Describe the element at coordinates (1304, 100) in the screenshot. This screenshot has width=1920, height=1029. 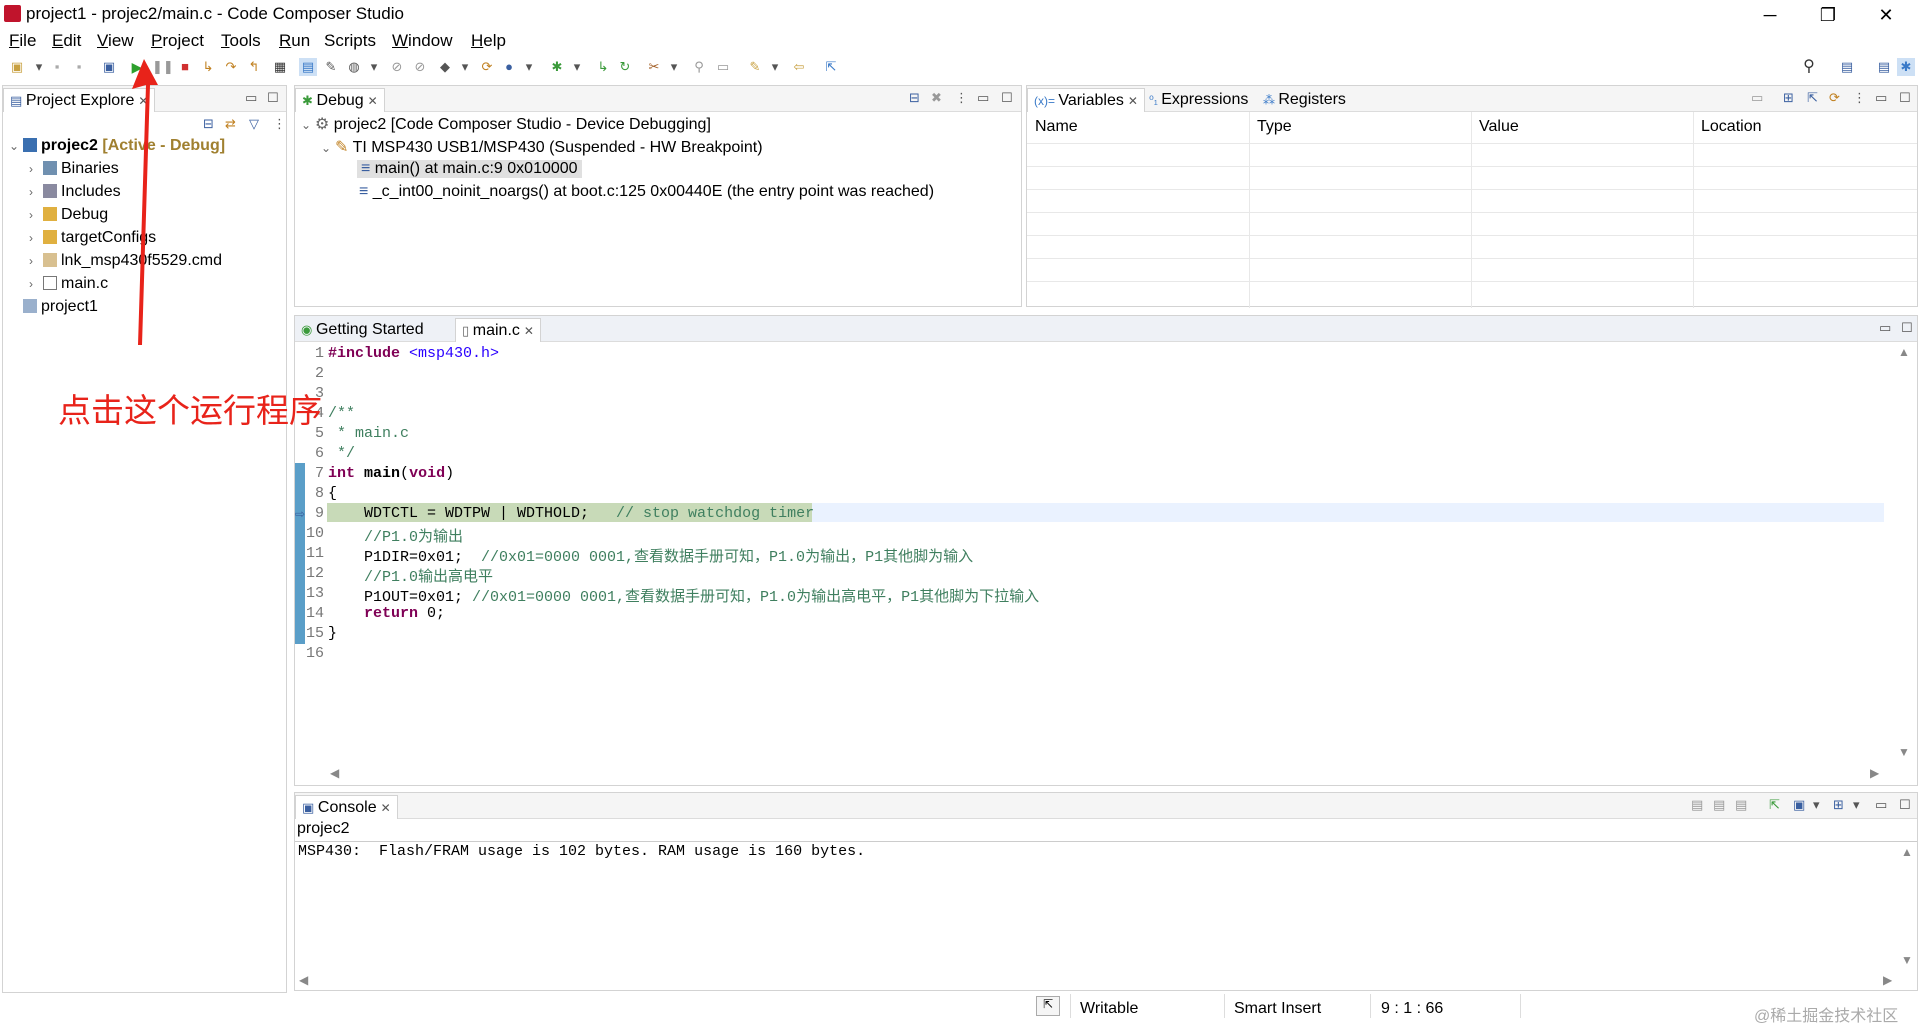
I see `tab-registers: ⁂ Registers` at that location.